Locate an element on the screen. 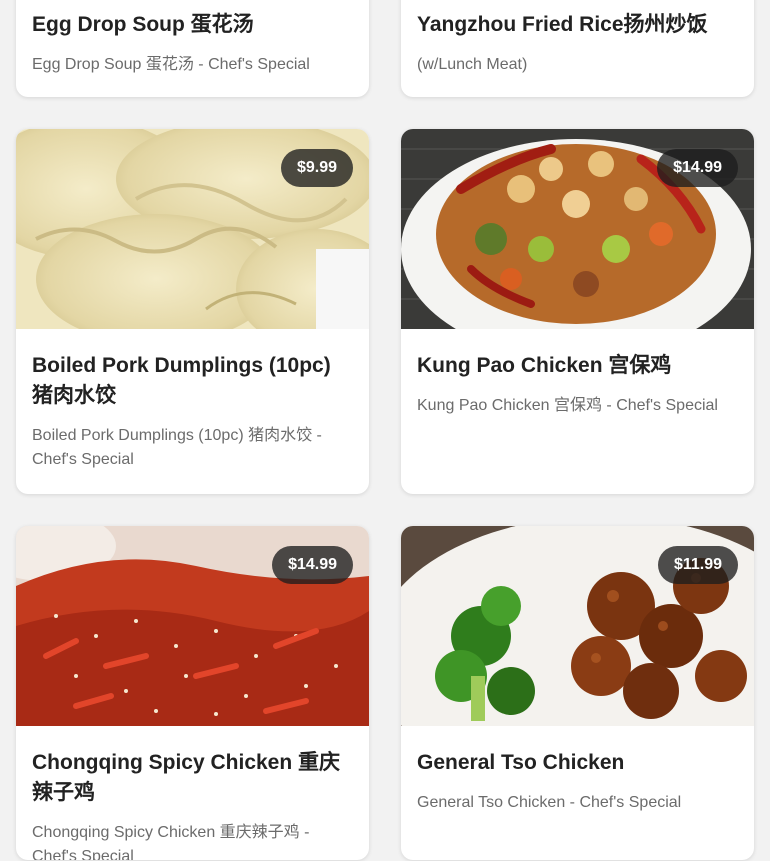  dumplings-photo: $9.99 is located at coordinates (192, 229).